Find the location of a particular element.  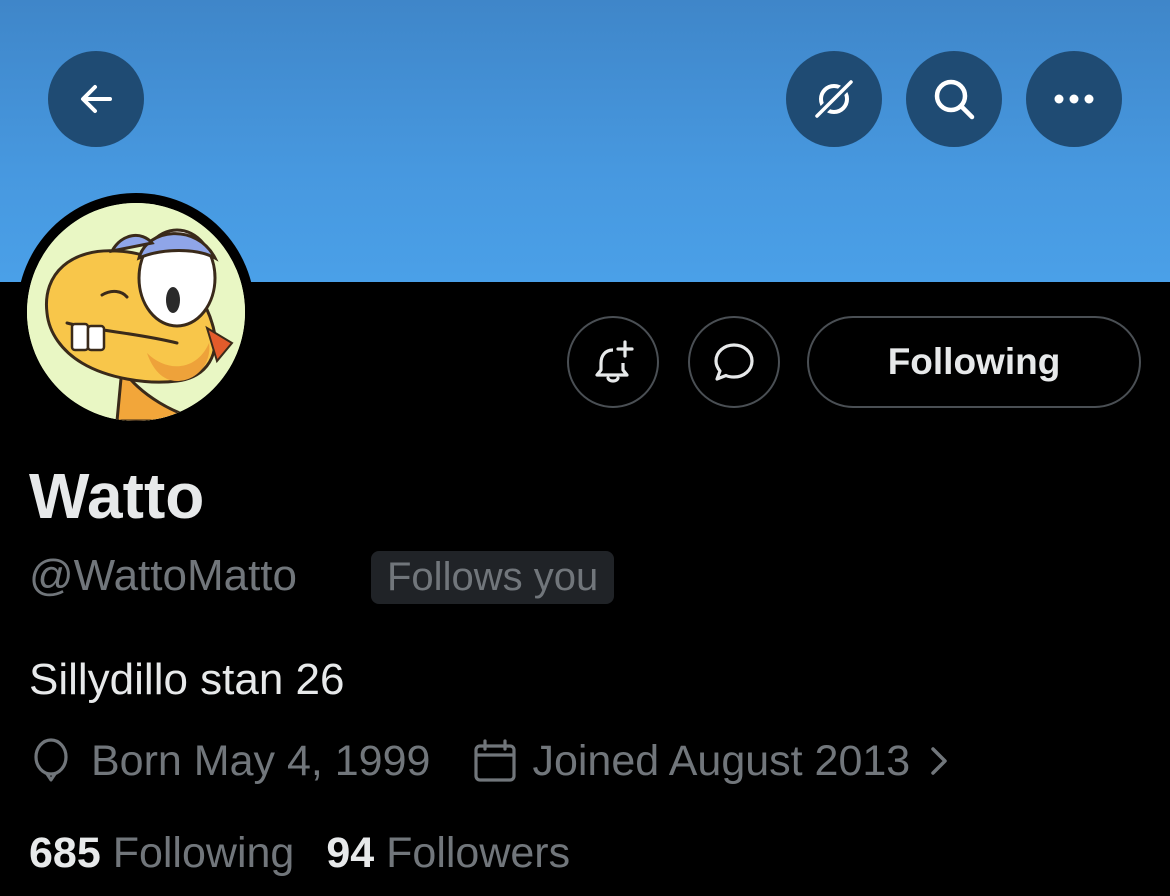

avatar-image is located at coordinates (136, 312).